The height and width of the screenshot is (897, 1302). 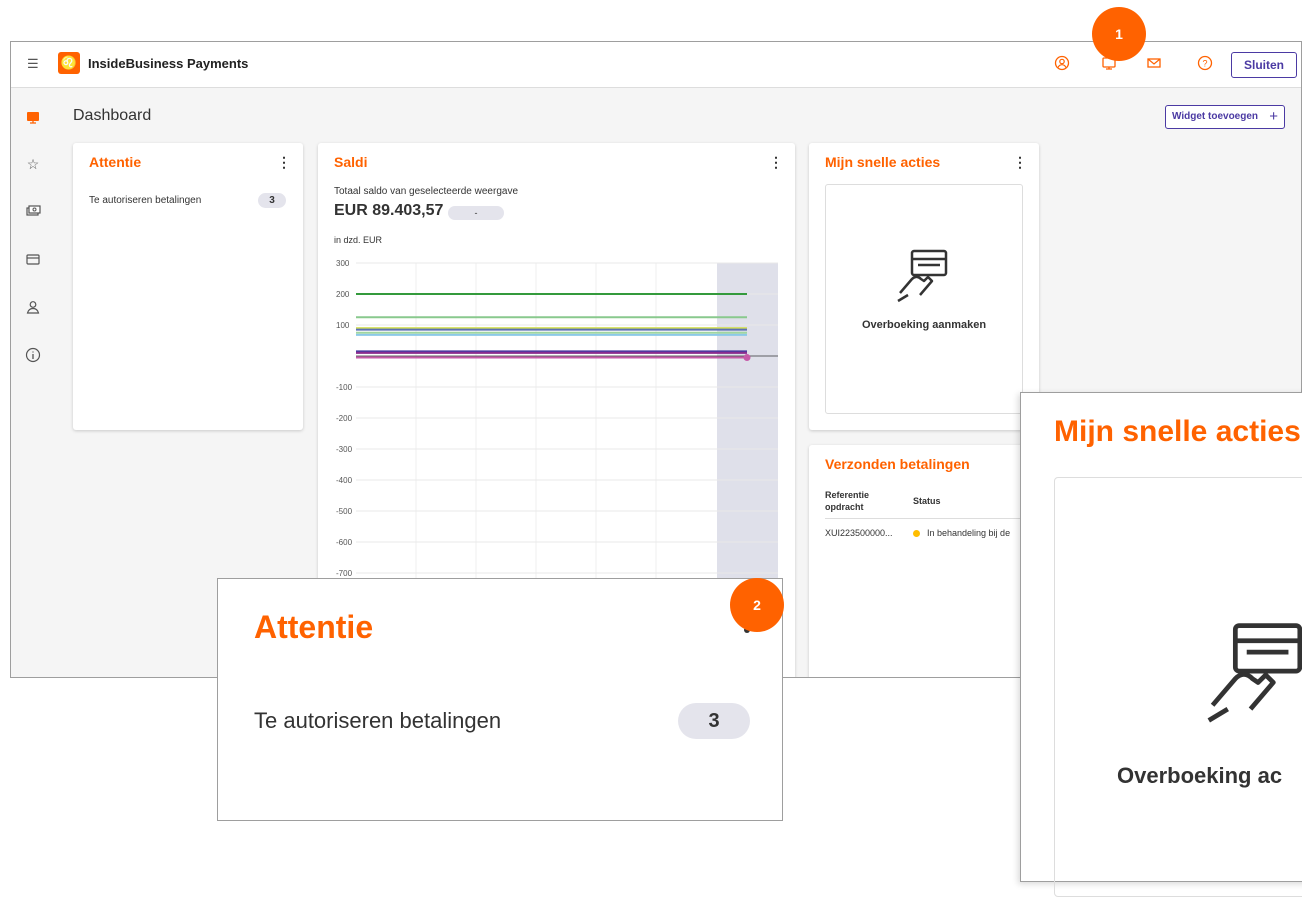 I want to click on attention-zoom-panel: Attentie Te autoriseren betalingen 3, so click(x=500, y=699).